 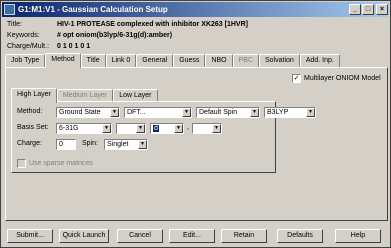 I want to click on method-type-select: DFT... ▼, so click(x=158, y=112).